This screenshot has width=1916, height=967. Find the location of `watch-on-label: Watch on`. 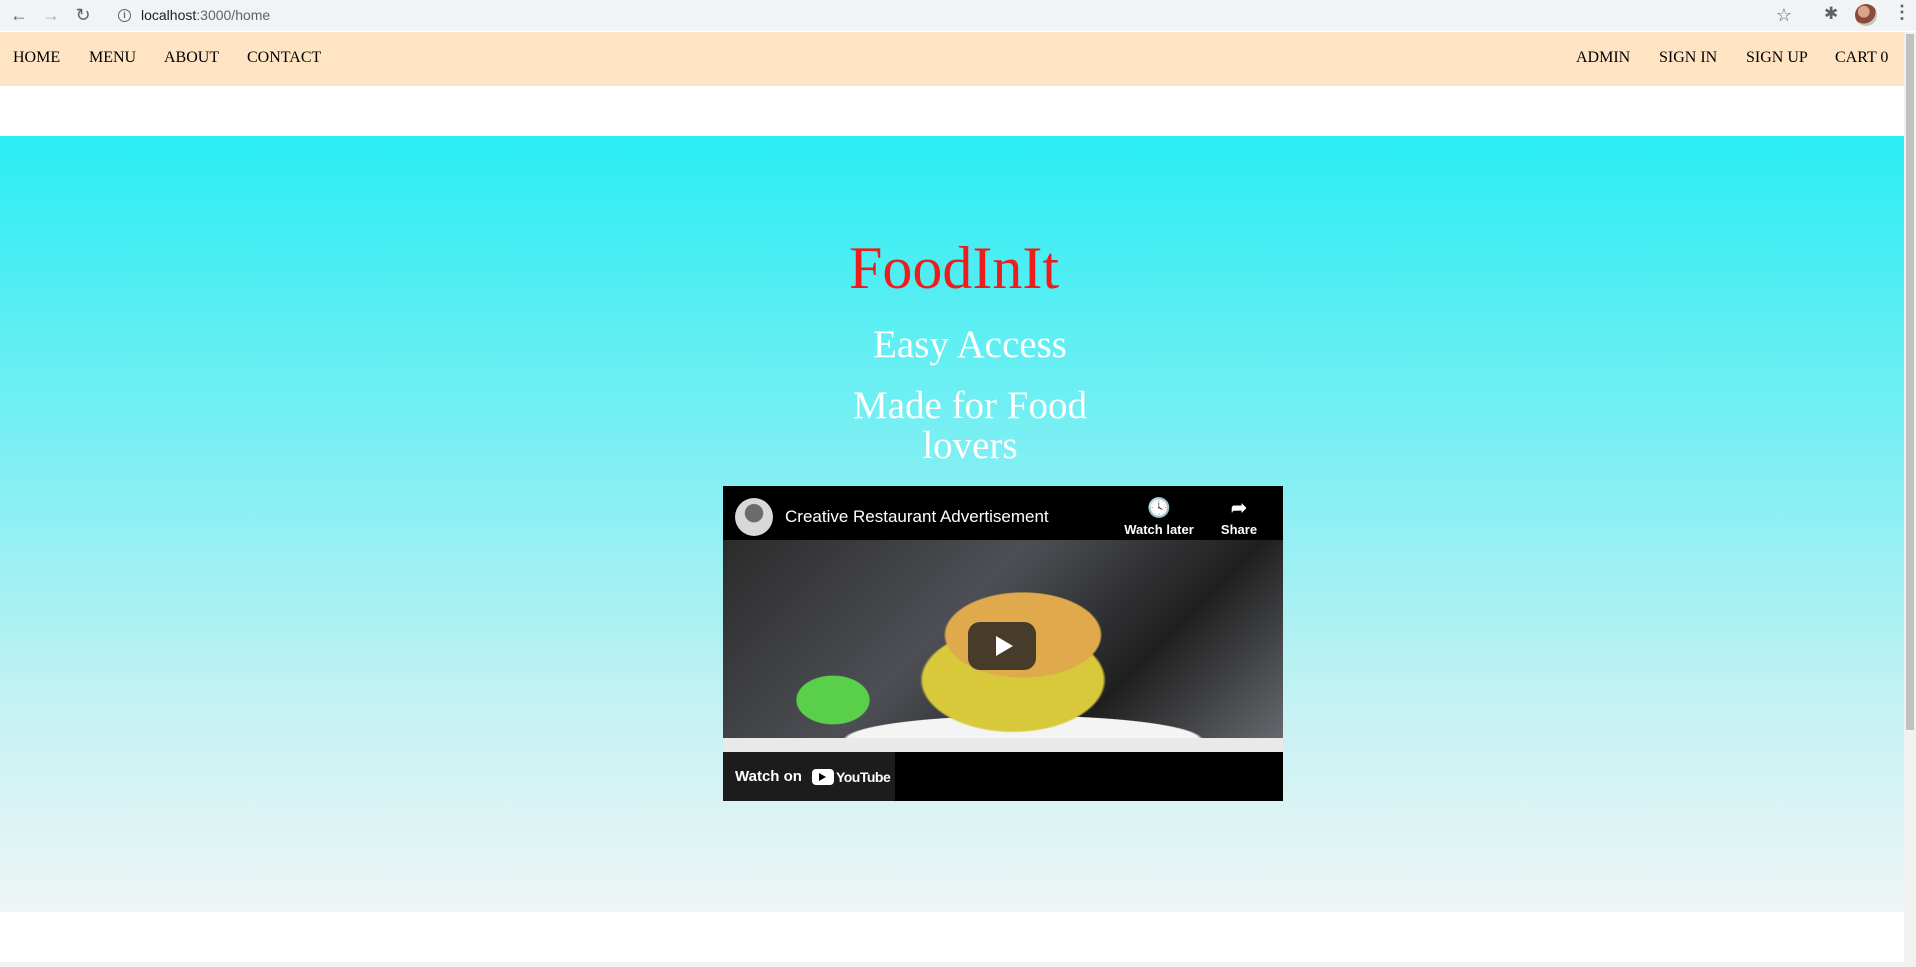

watch-on-label: Watch on is located at coordinates (768, 776).